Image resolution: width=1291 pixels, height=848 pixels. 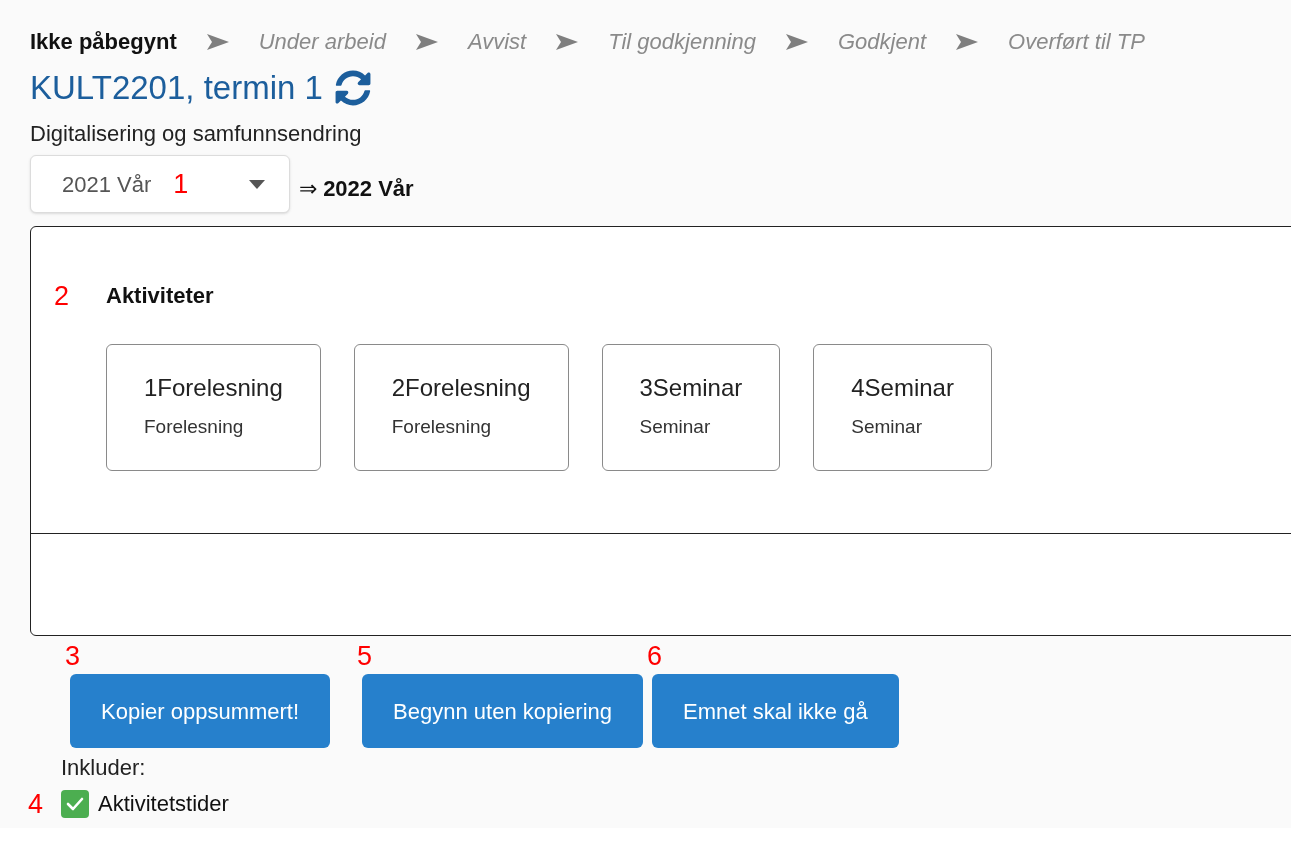 What do you see at coordinates (75, 804) in the screenshot?
I see `checkbox` at bounding box center [75, 804].